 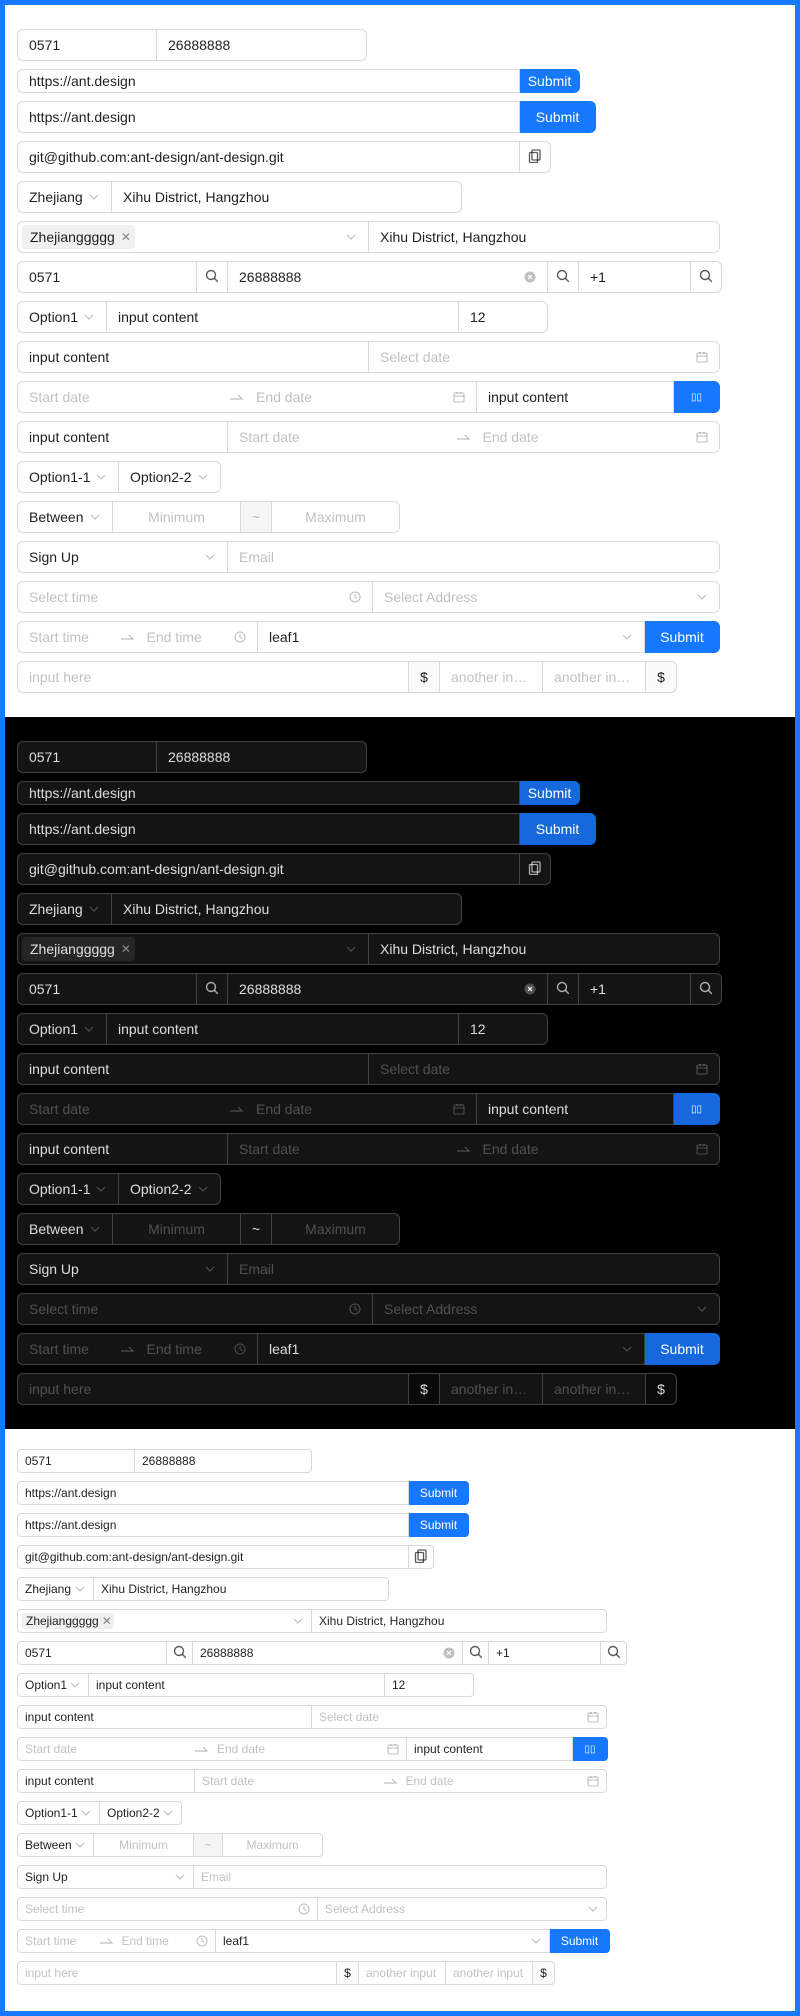 I want to click on copy-button, so click(x=535, y=157).